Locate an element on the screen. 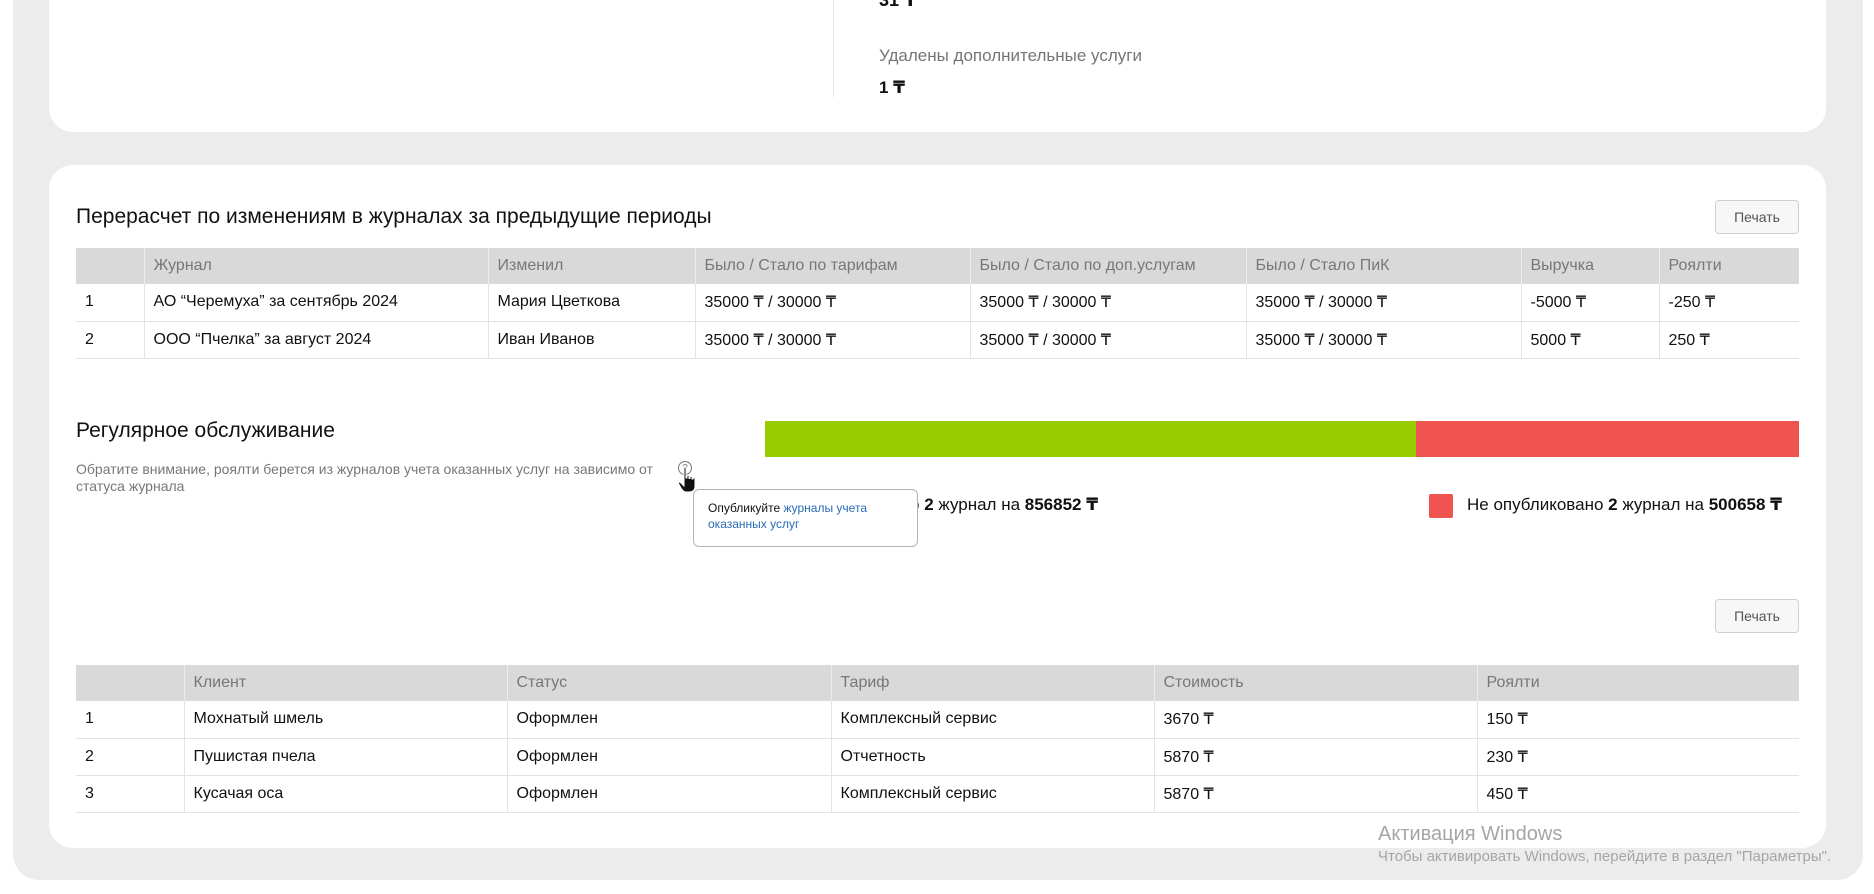 The height and width of the screenshot is (894, 1874). column-header: Журнал is located at coordinates (315, 266).